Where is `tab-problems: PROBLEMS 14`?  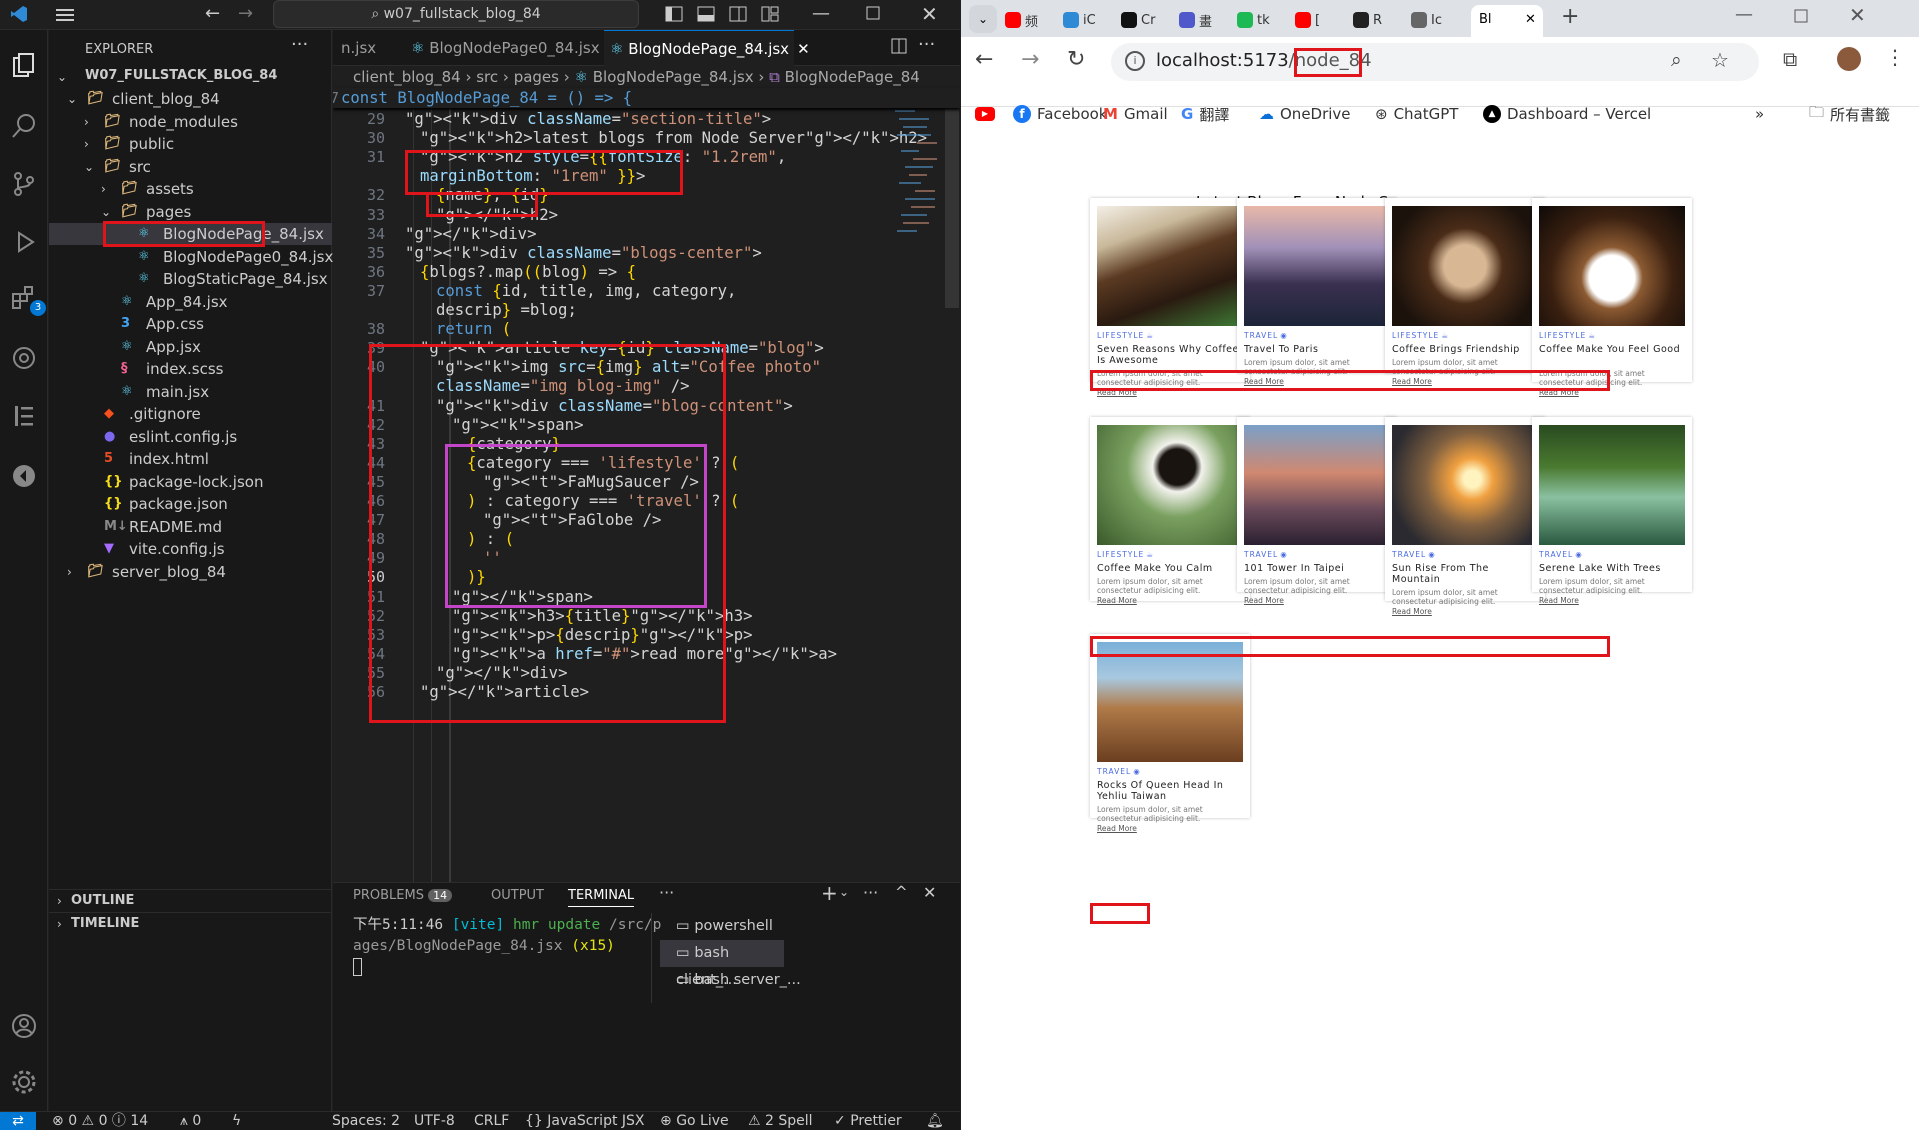
tab-problems: PROBLEMS 14 is located at coordinates (403, 896).